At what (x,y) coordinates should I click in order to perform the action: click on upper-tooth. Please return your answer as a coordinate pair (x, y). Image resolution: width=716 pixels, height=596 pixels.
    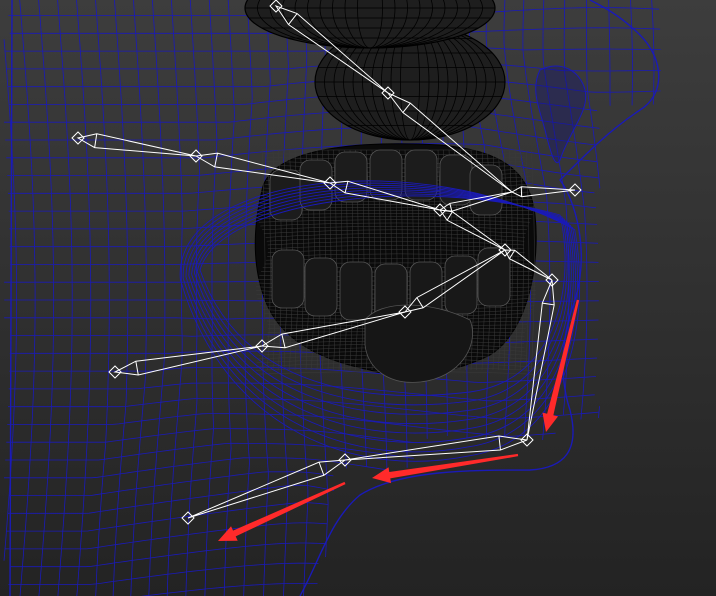
    Looking at the image, I should click on (351, 177).